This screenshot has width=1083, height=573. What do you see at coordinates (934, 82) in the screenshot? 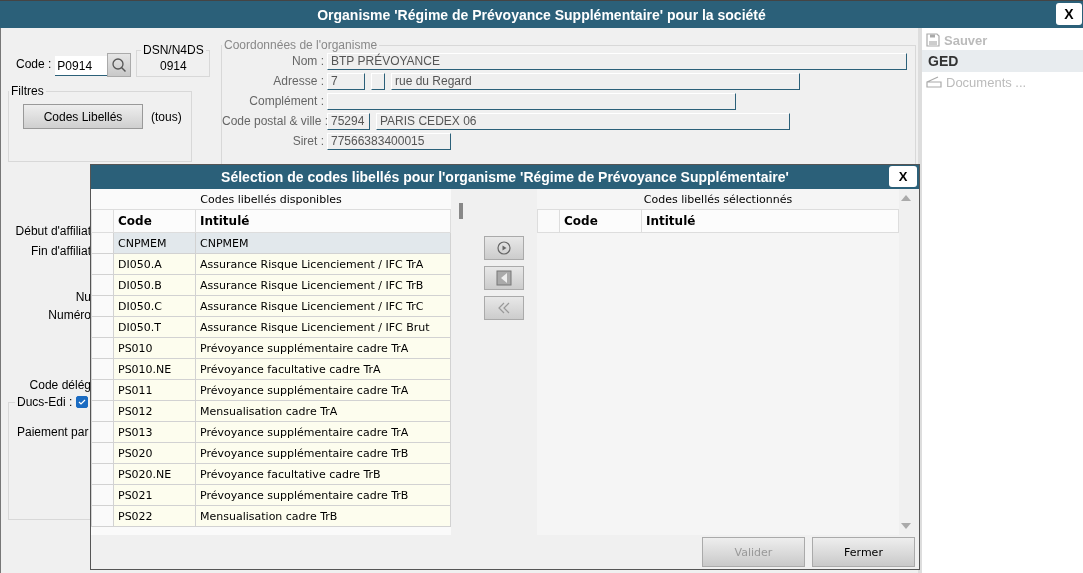
I see `scanner-icon` at bounding box center [934, 82].